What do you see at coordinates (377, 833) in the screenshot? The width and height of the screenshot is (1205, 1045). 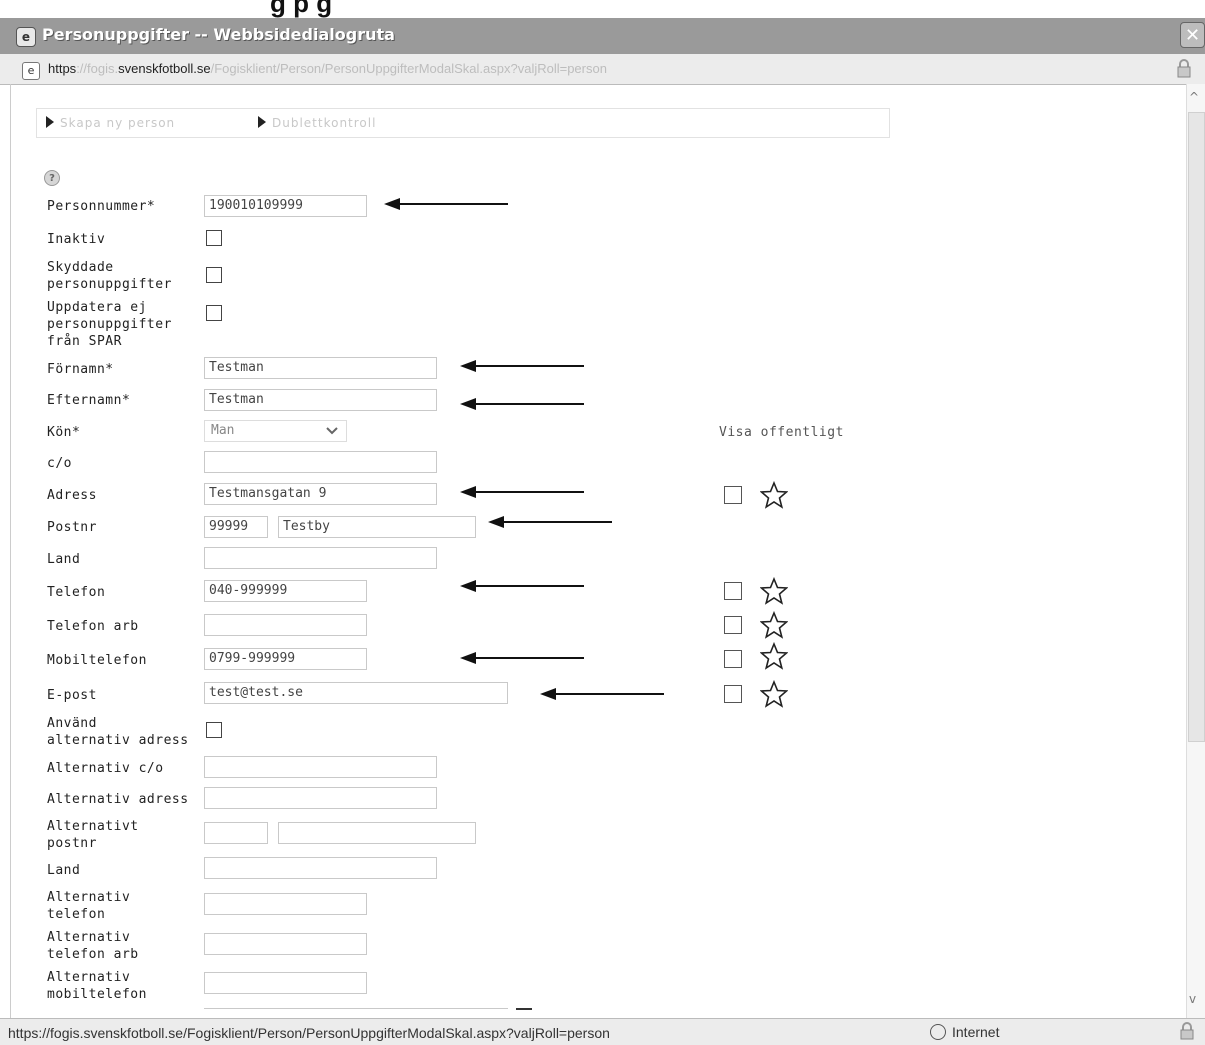 I see `altort-input` at bounding box center [377, 833].